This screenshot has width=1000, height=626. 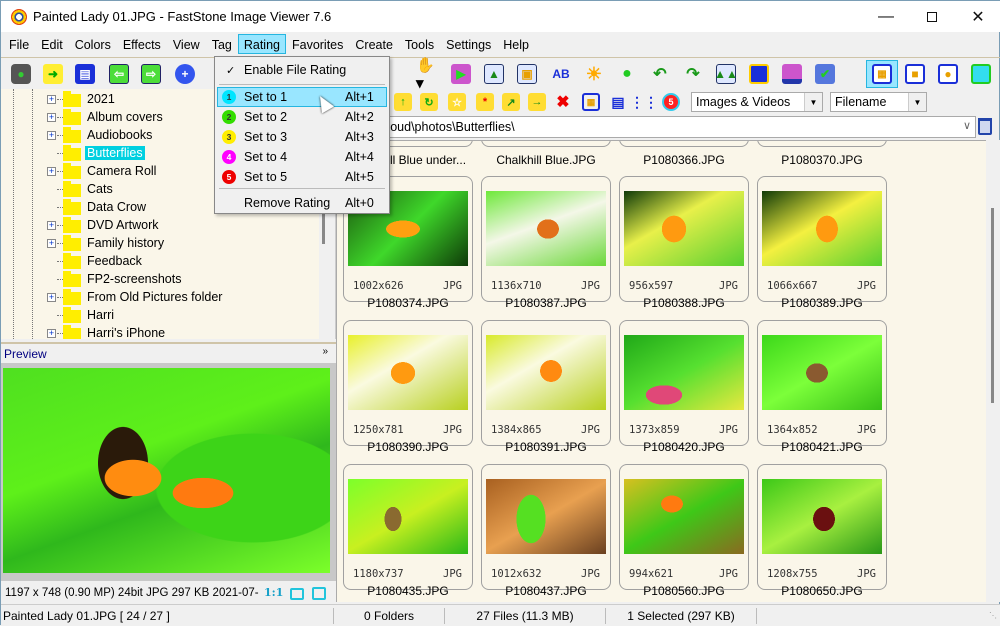 What do you see at coordinates (96, 153) in the screenshot?
I see `tree-item: Butterflies` at bounding box center [96, 153].